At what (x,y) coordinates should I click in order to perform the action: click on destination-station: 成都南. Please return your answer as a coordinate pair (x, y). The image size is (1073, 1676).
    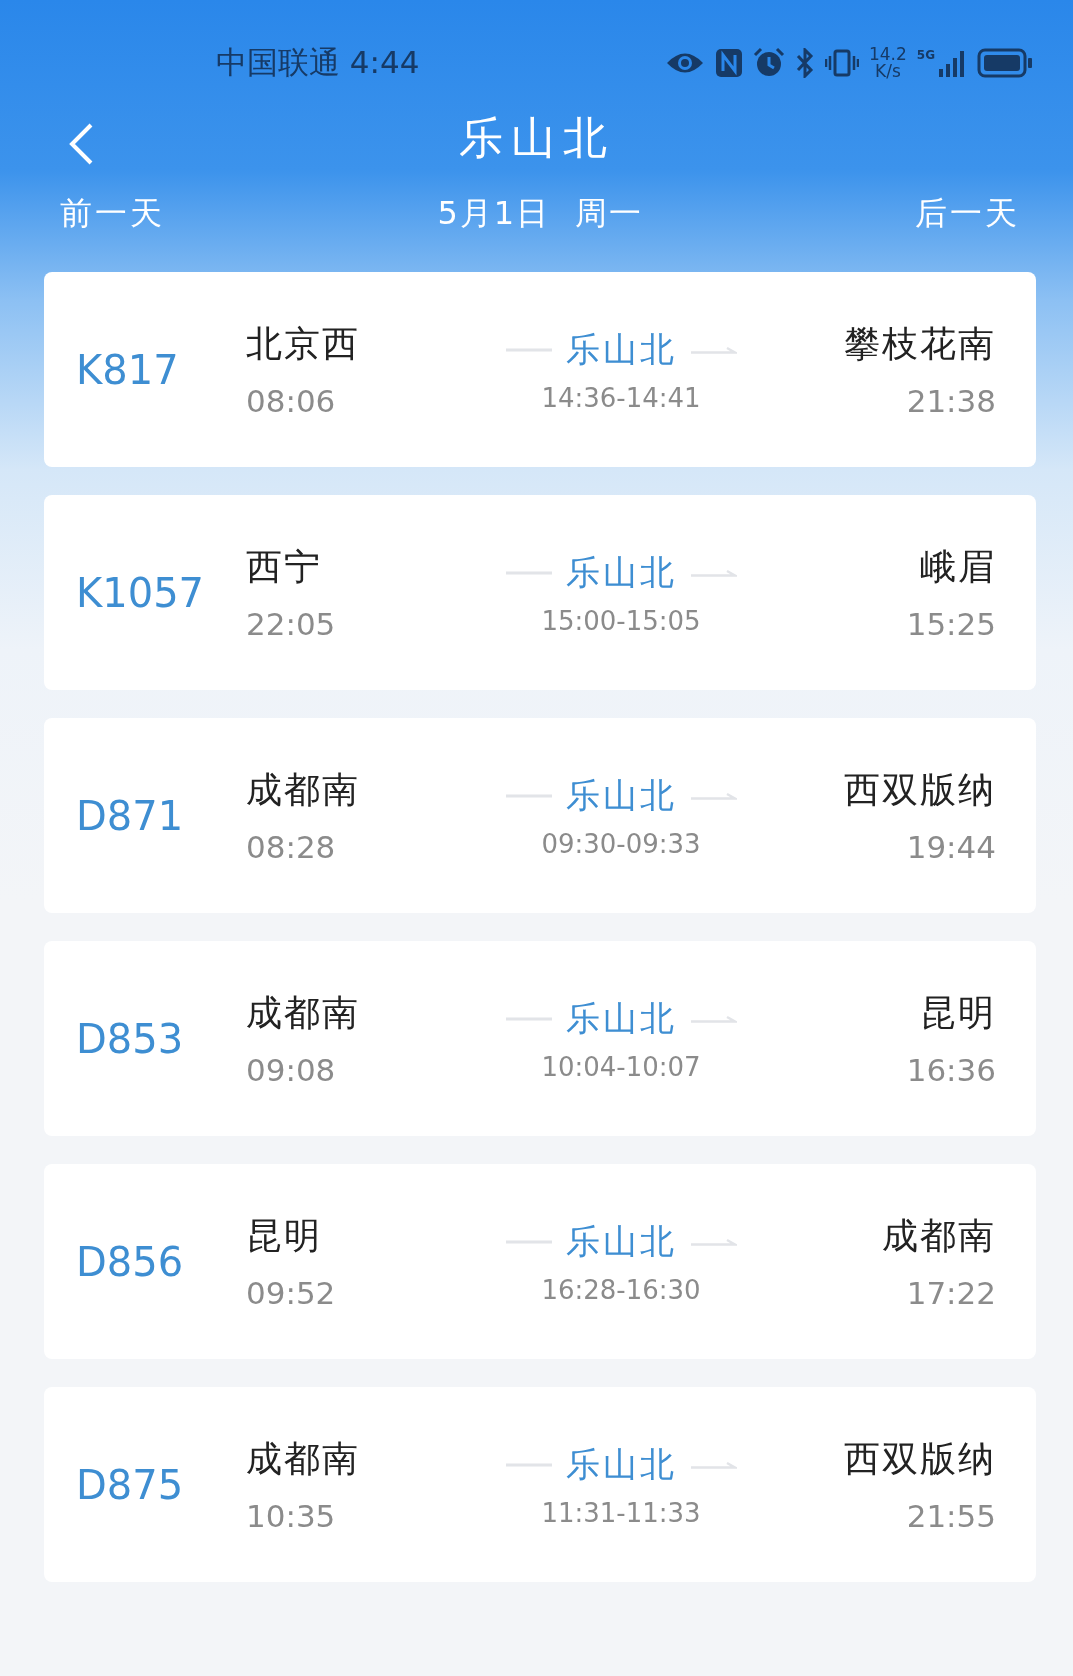
    Looking at the image, I should click on (939, 1236).